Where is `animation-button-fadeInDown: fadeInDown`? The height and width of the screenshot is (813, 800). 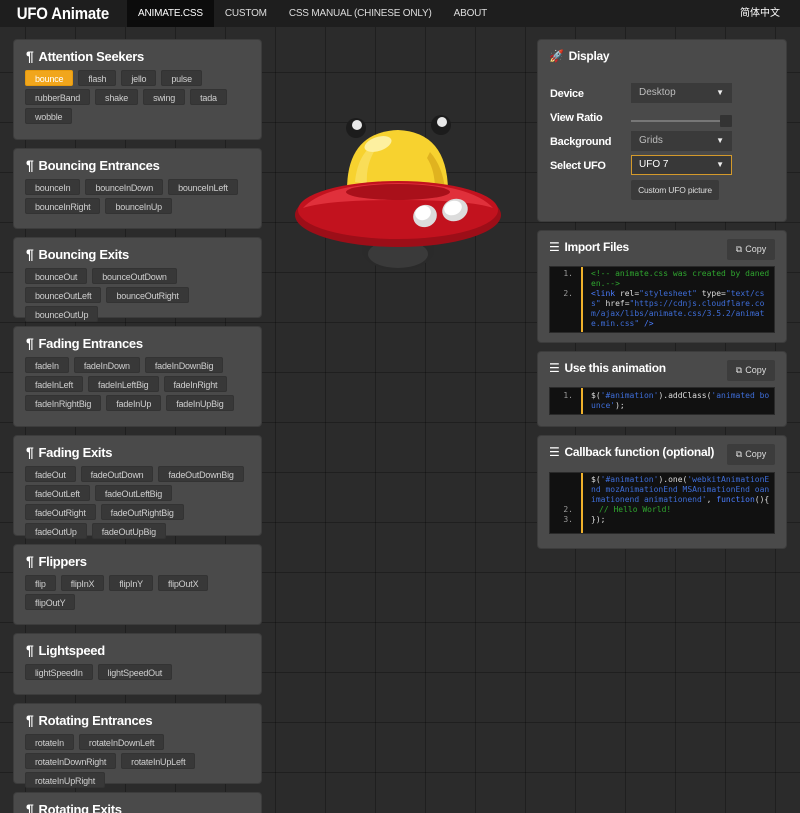 animation-button-fadeInDown: fadeInDown is located at coordinates (106, 365).